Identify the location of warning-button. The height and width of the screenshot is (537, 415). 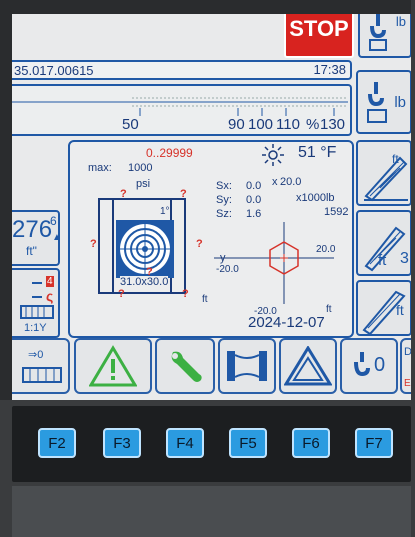
(113, 366).